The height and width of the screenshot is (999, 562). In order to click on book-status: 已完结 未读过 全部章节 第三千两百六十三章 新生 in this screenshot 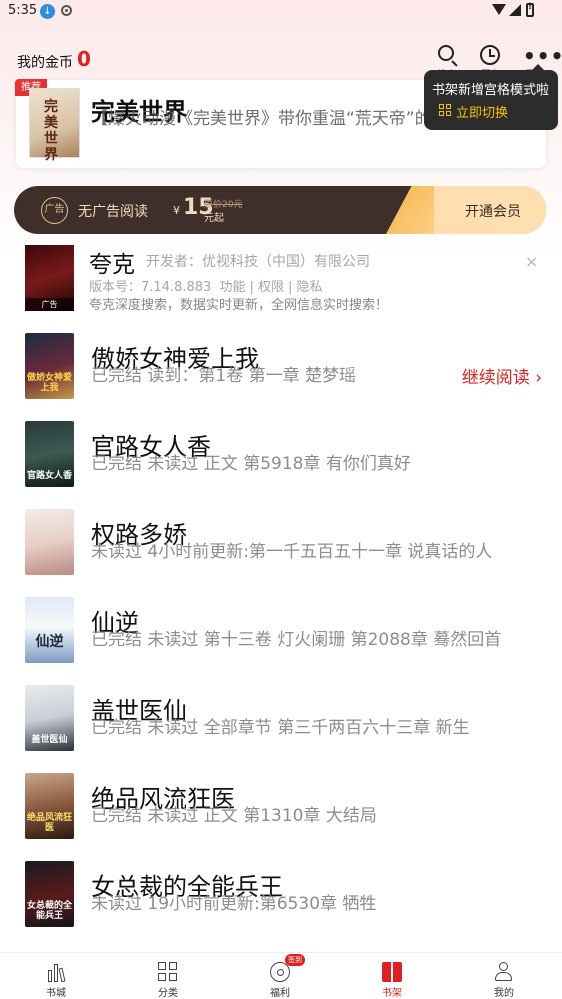, I will do `click(280, 728)`.